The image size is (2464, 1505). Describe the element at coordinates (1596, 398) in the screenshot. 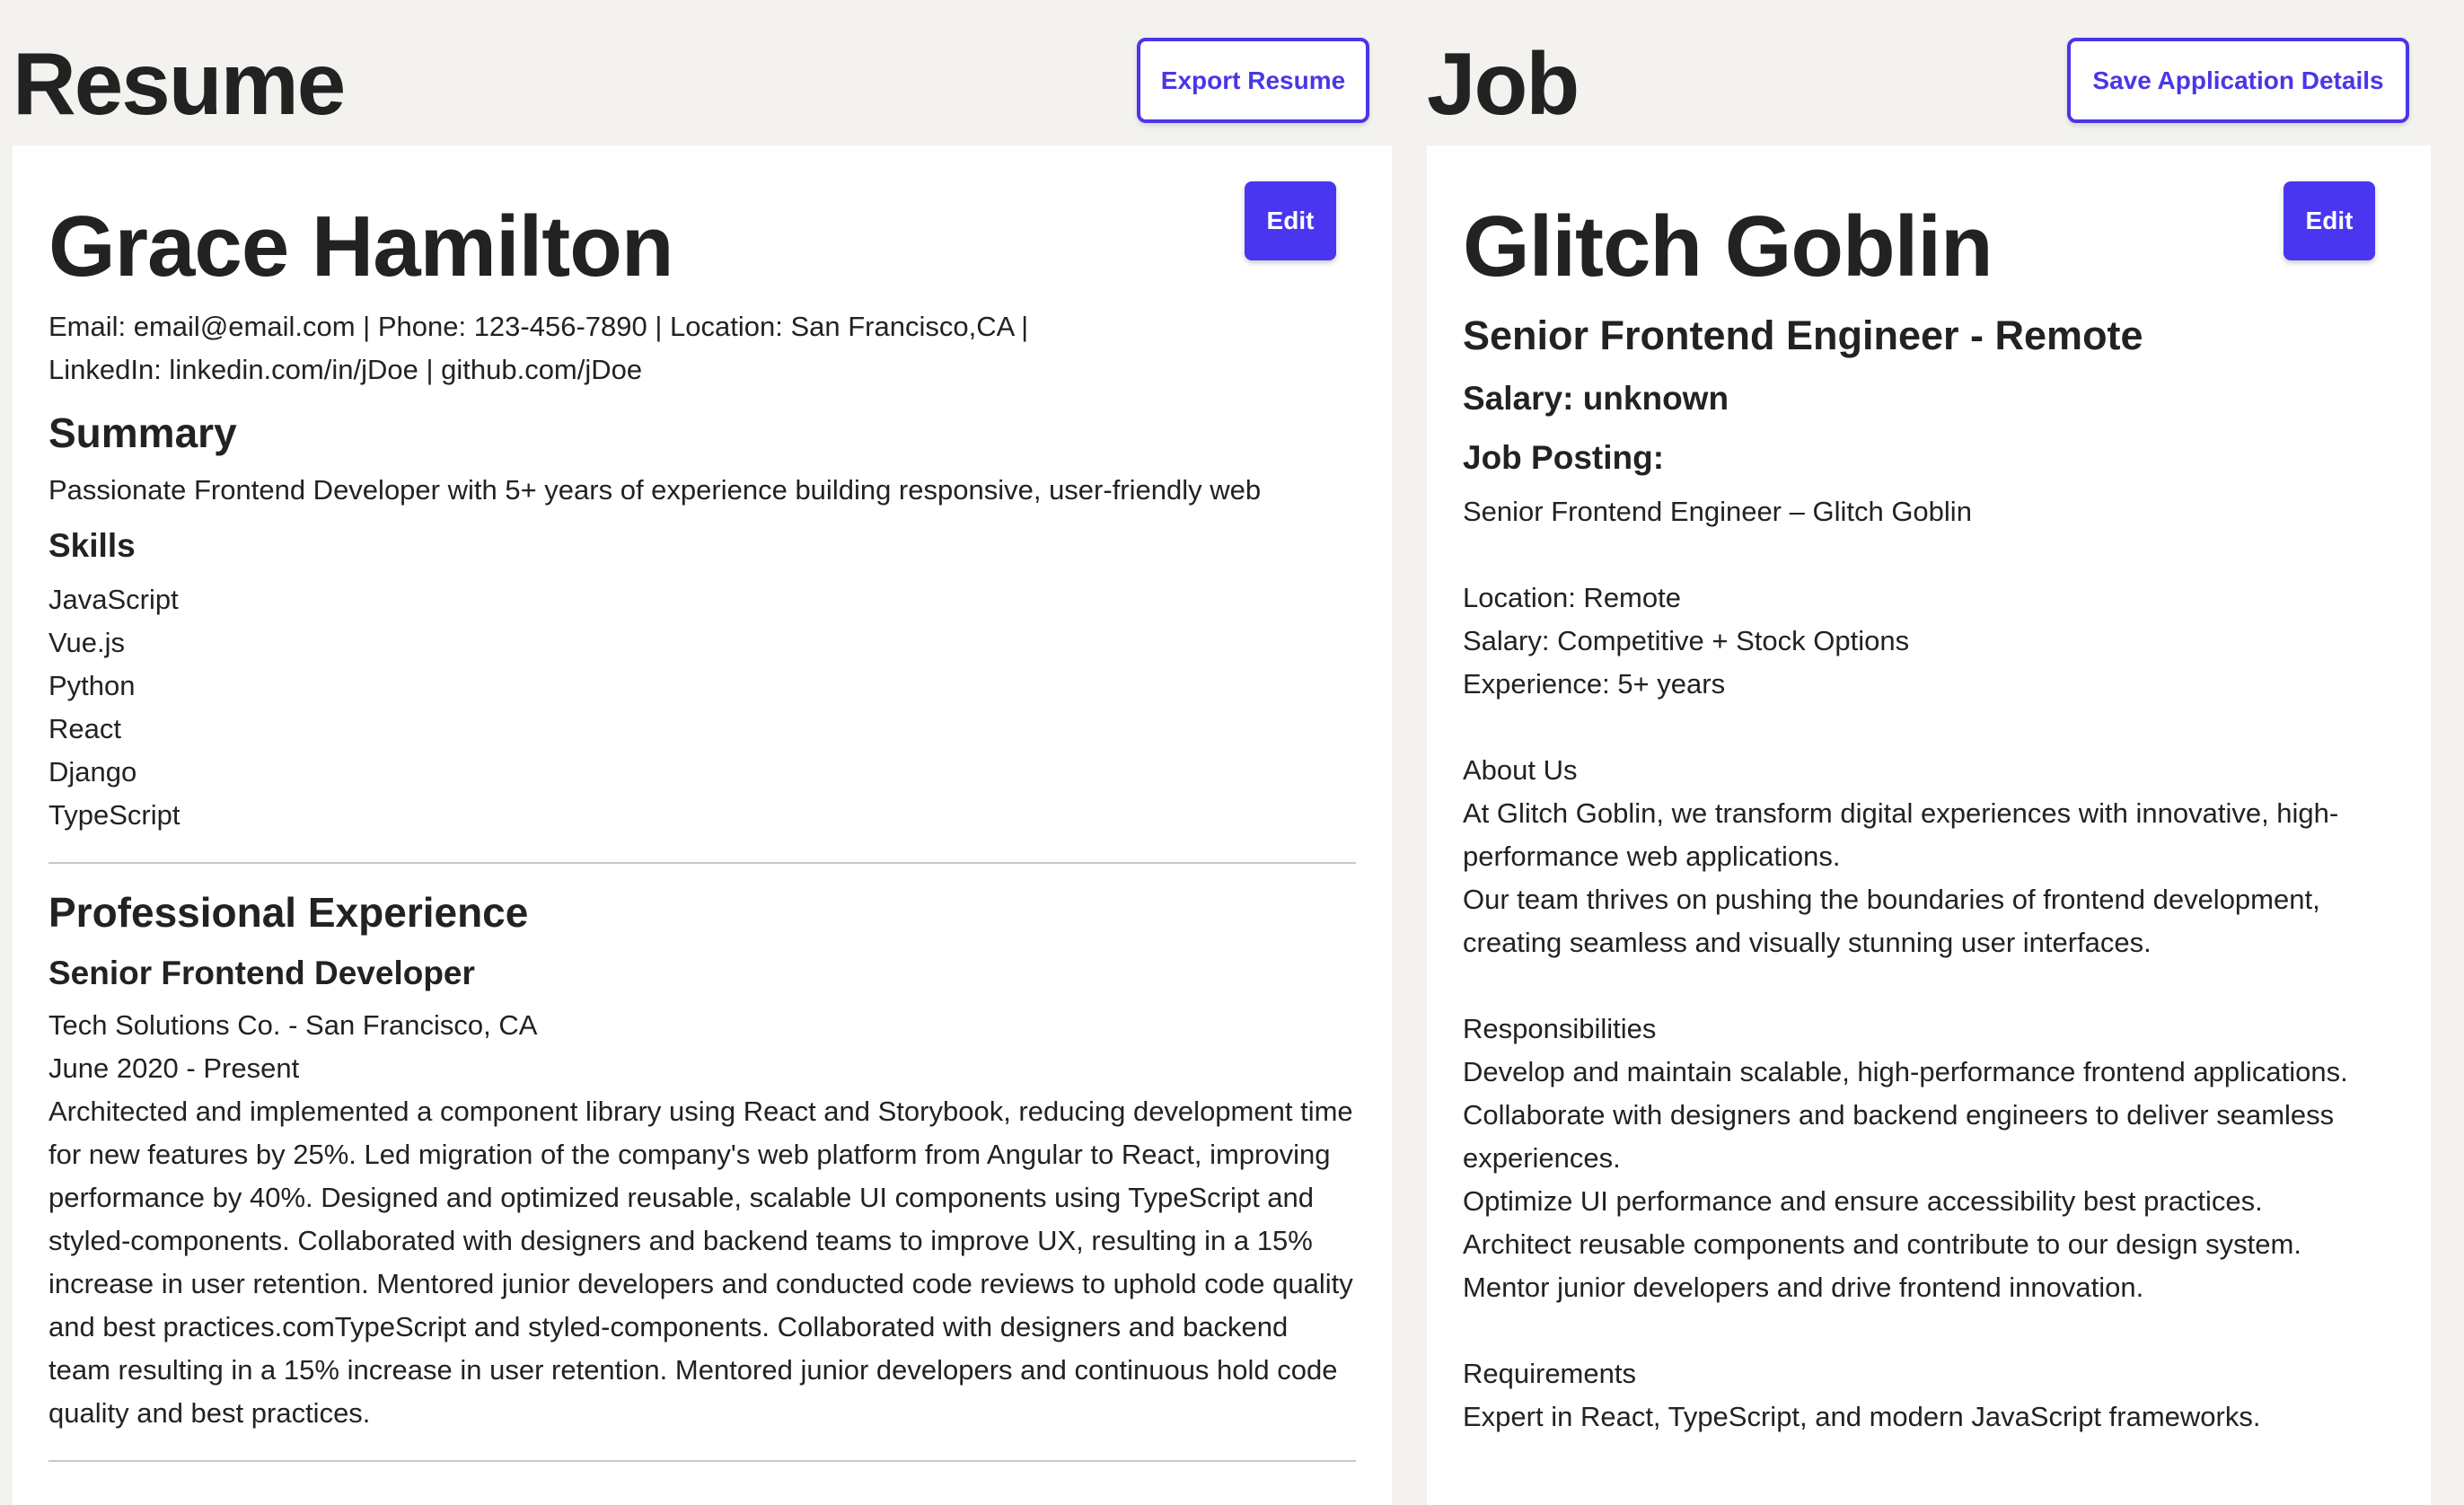

I see `job-salary: Salary: unknown` at that location.